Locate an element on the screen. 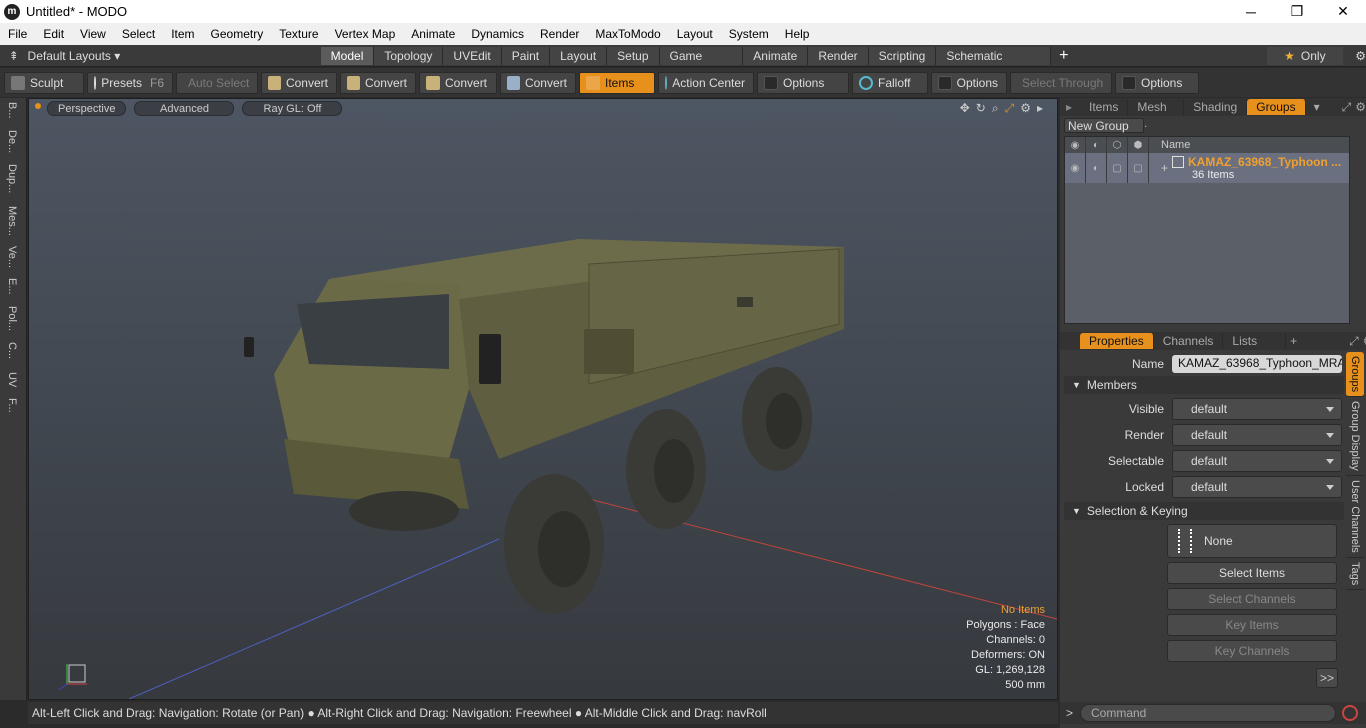 Image resolution: width=1366 pixels, height=728 pixels. render-icon: ◐ is located at coordinates (1096, 145).